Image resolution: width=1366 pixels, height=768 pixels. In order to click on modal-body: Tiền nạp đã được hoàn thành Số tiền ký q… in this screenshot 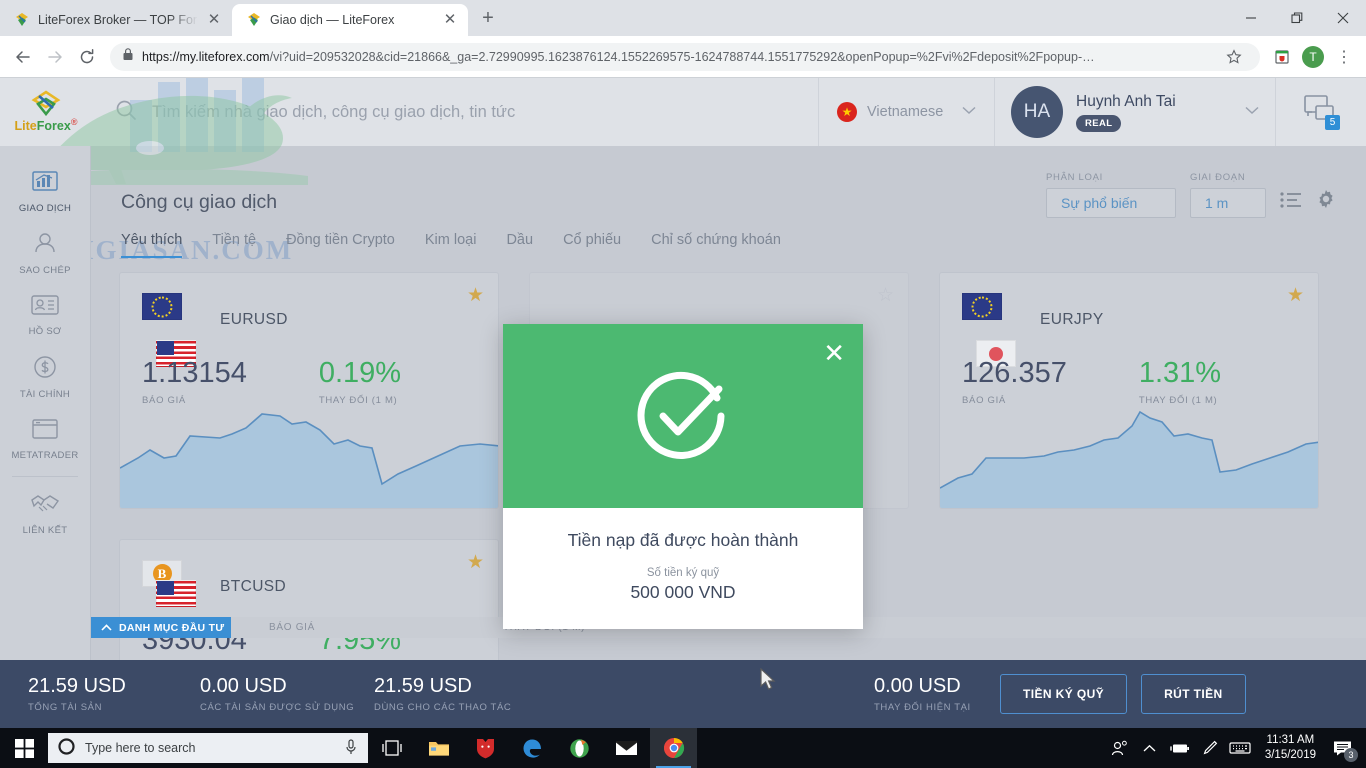, I will do `click(683, 555)`.